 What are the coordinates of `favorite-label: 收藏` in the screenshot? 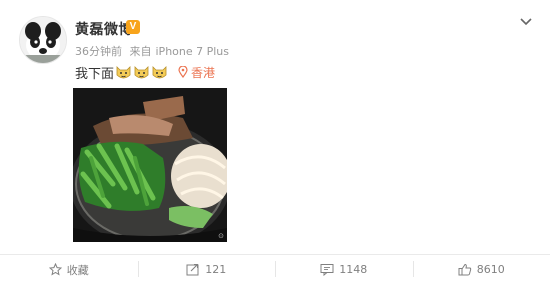 It's located at (78, 270).